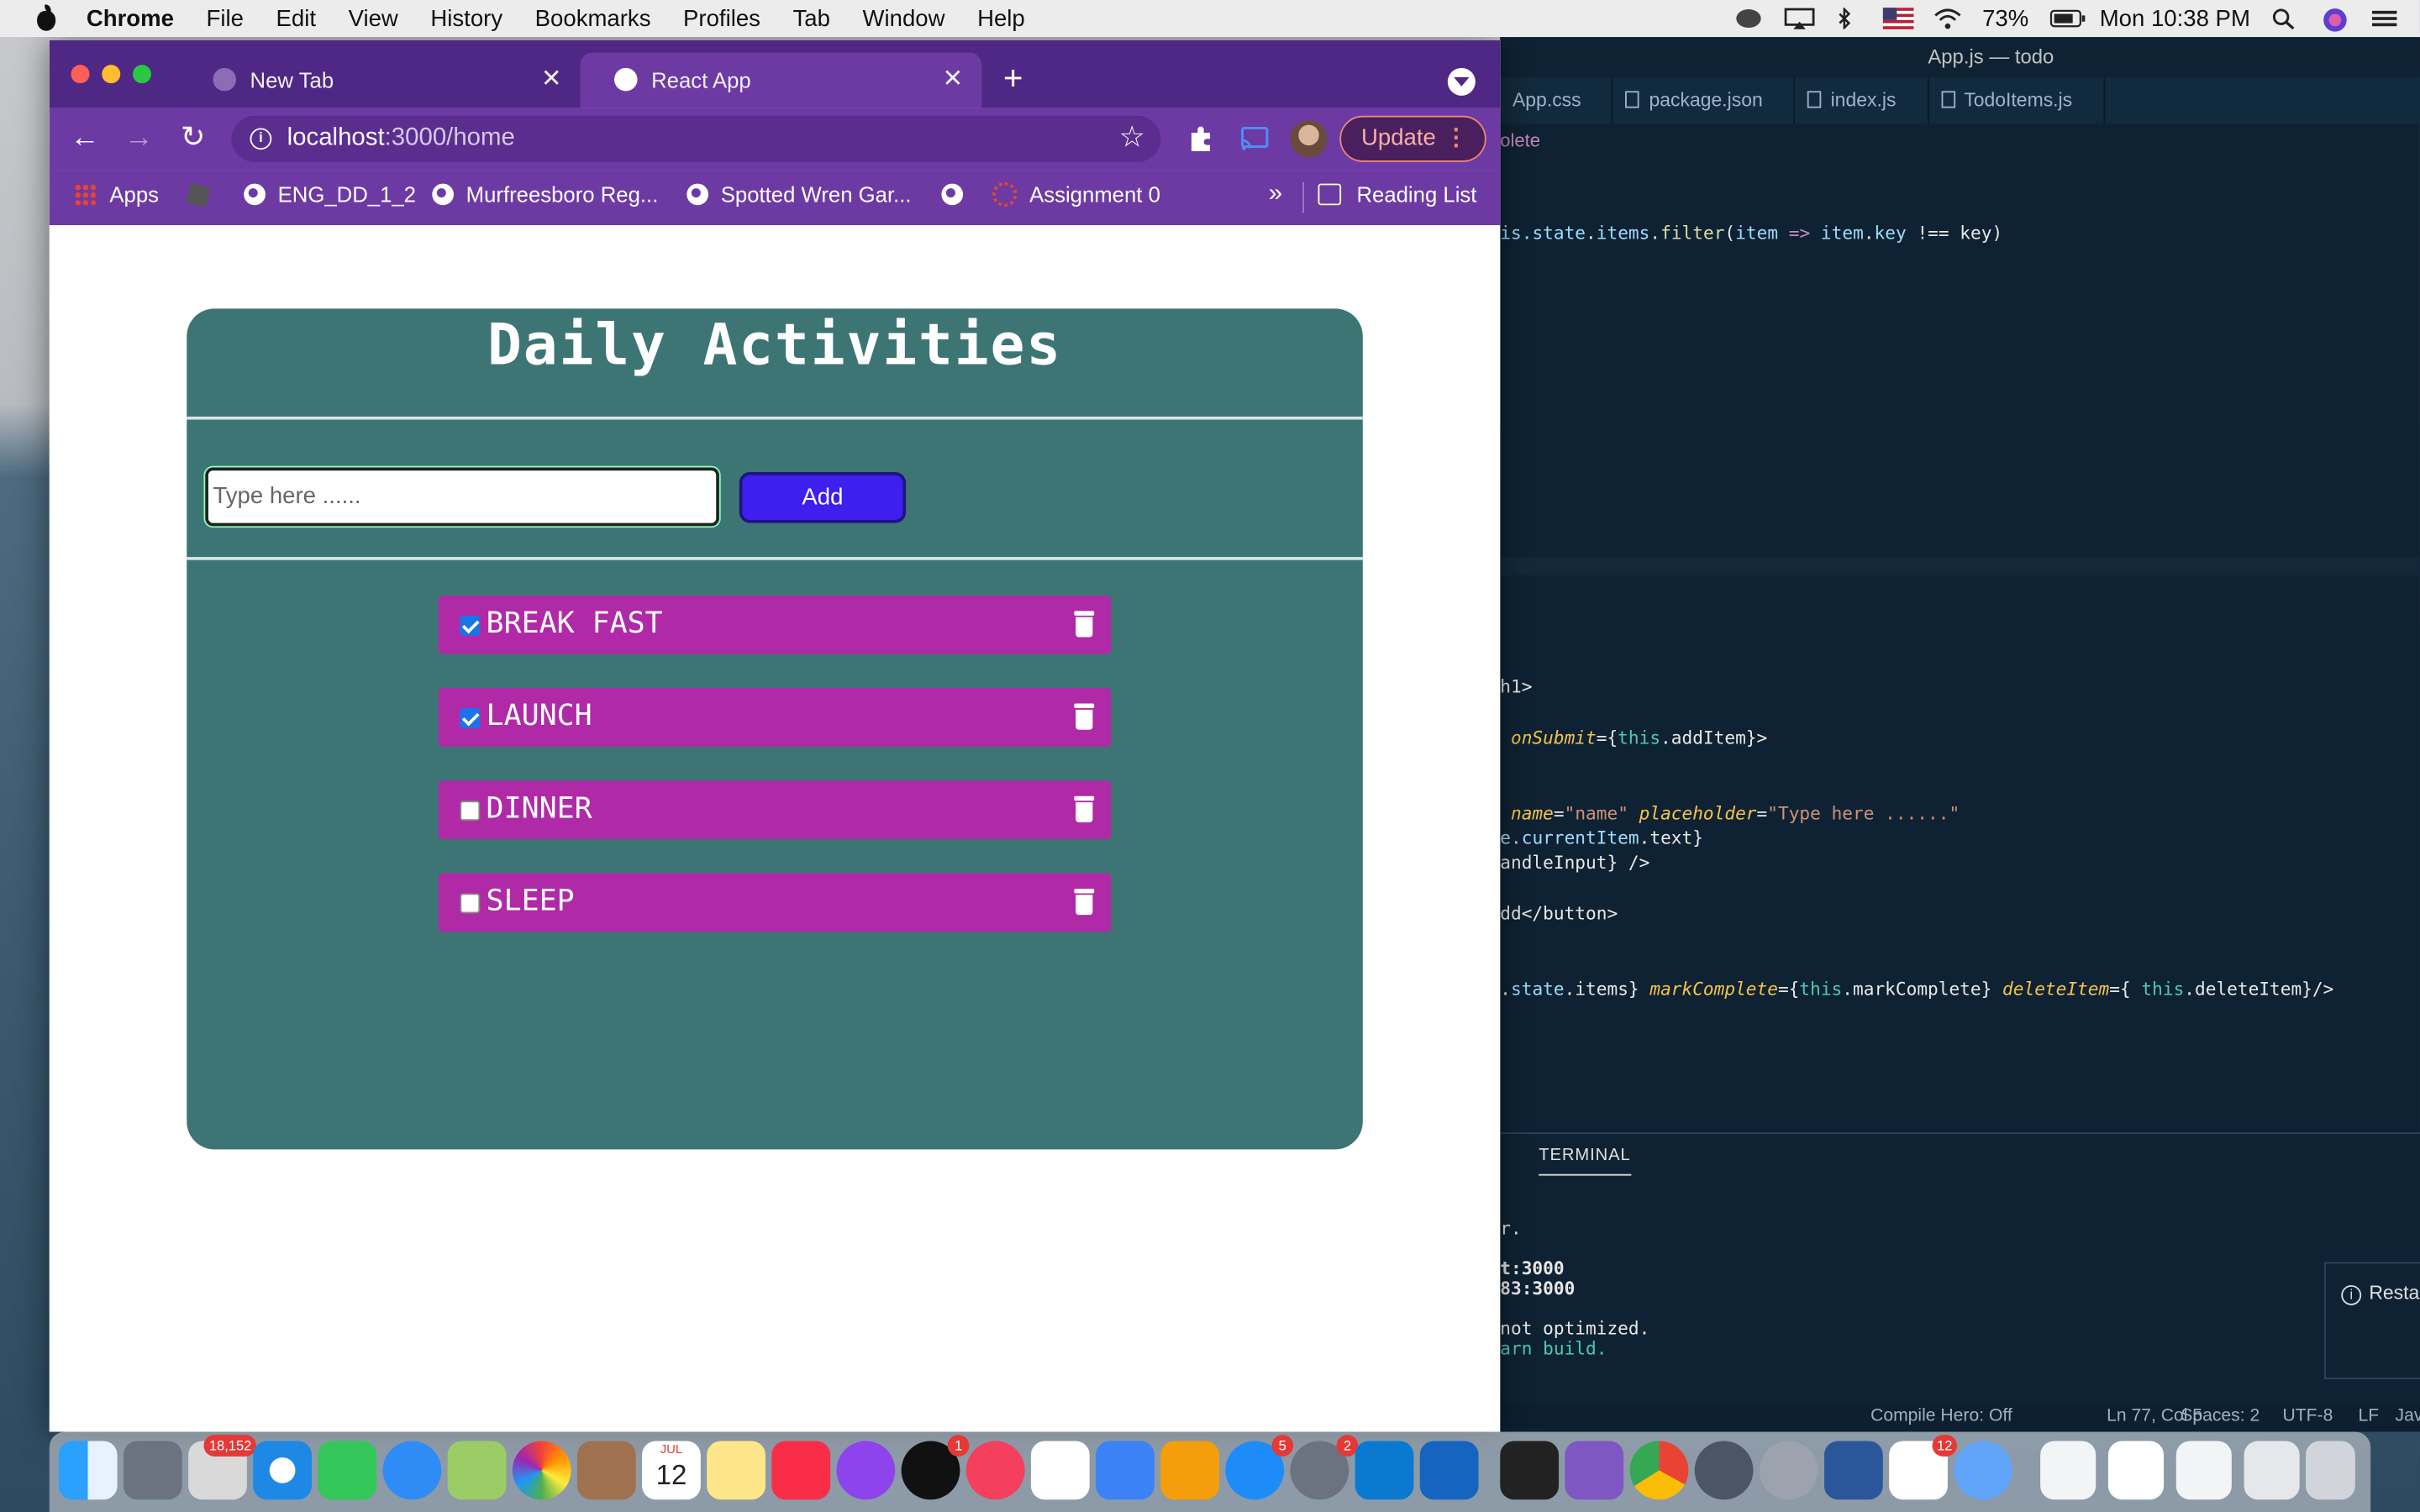  I want to click on tab-terminal: TERMINAL, so click(1585, 1161).